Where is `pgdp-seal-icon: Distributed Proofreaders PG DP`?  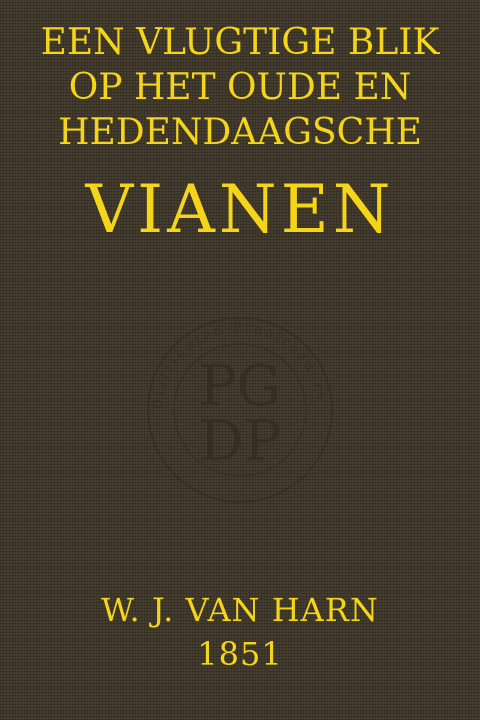
pgdp-seal-icon: Distributed Proofreaders PG DP is located at coordinates (240, 410).